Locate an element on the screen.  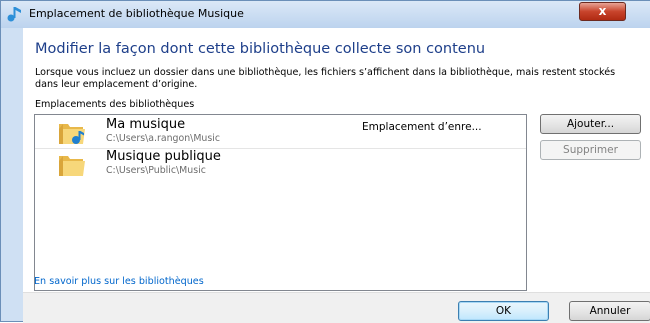
music-folder-icon is located at coordinates (72, 134).